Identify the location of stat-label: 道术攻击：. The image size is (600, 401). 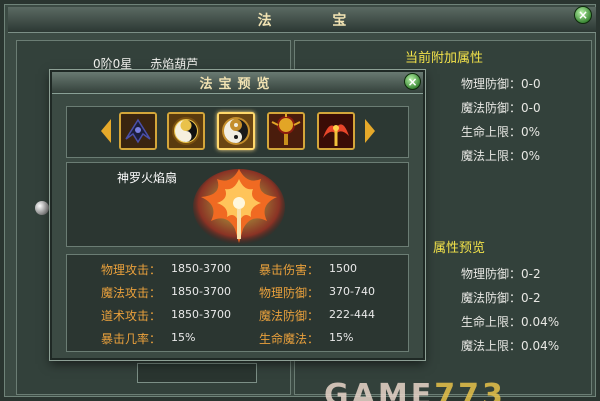
(131, 316).